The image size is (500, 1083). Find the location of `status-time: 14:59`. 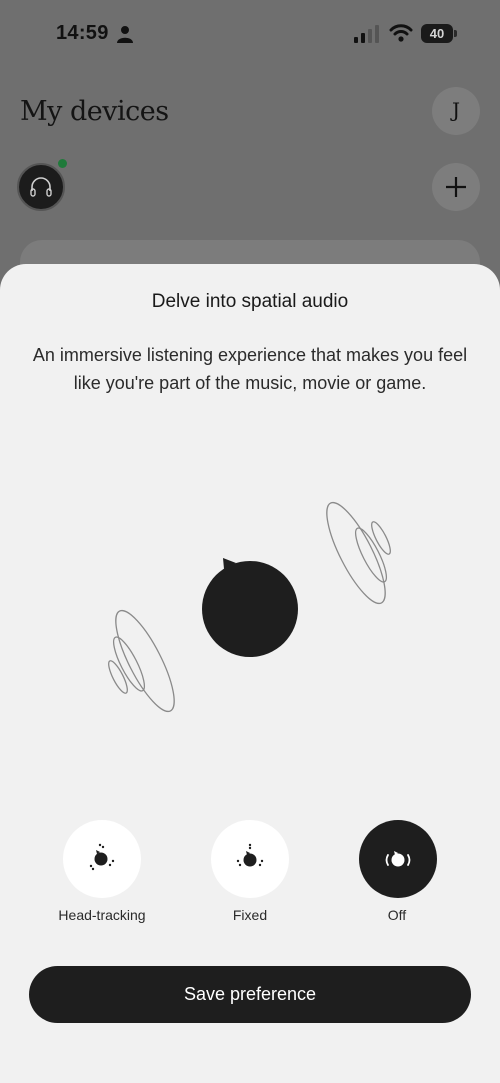

status-time: 14:59 is located at coordinates (82, 33).